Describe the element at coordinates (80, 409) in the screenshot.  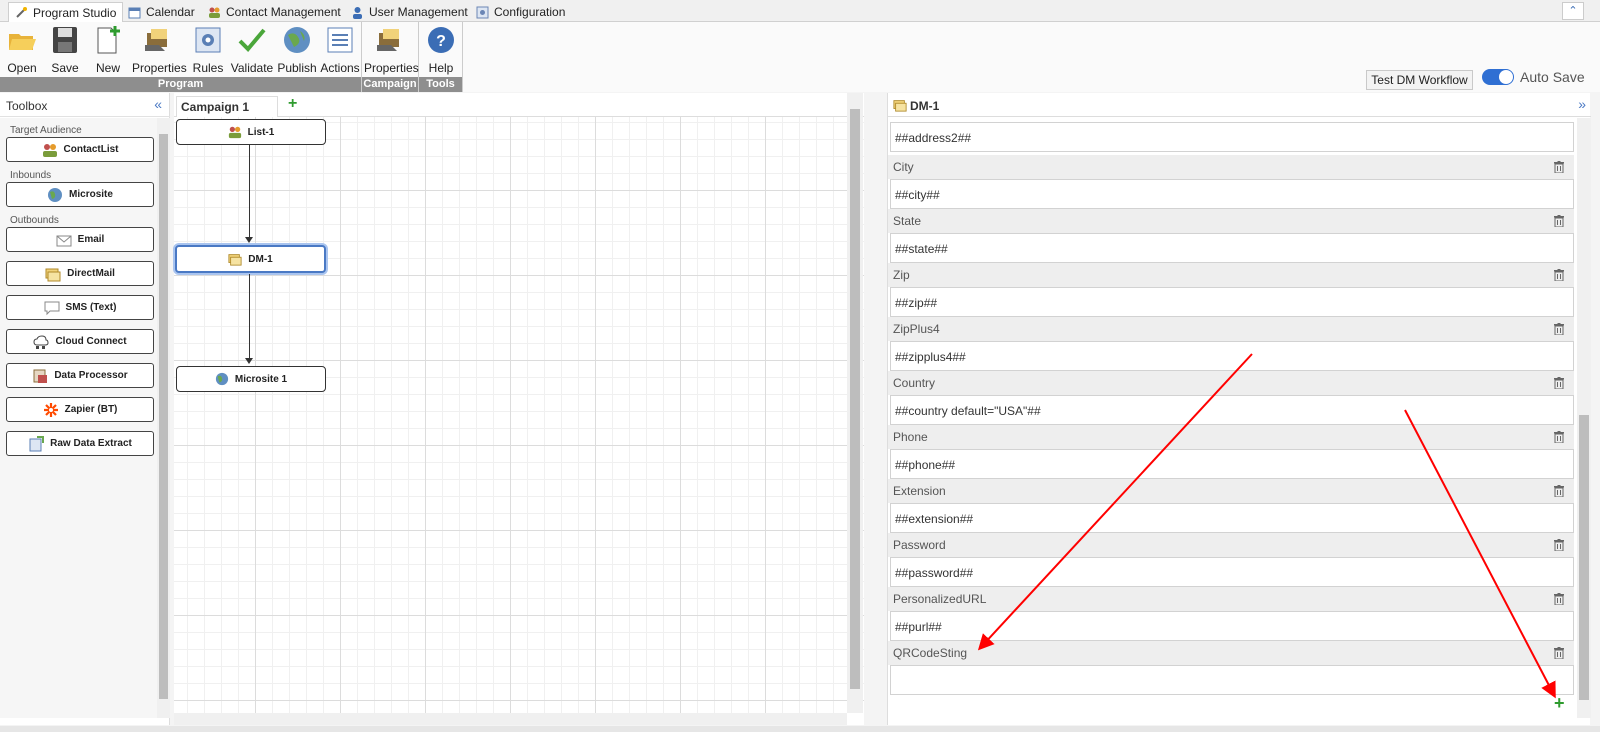
I see `toolbox-item-zapier: Zapier (BT)` at that location.